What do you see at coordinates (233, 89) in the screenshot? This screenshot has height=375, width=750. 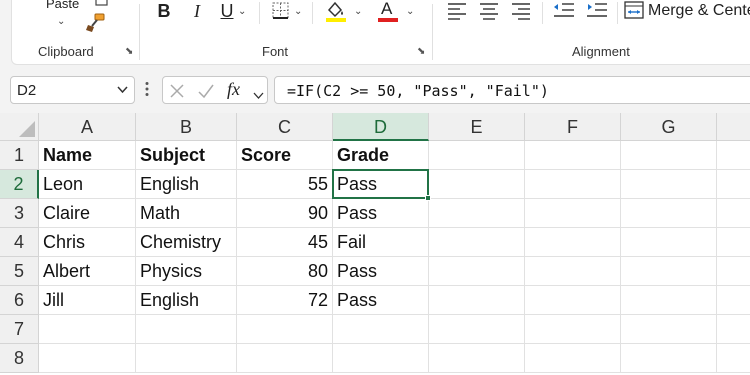 I see `insert-function-button: fx` at bounding box center [233, 89].